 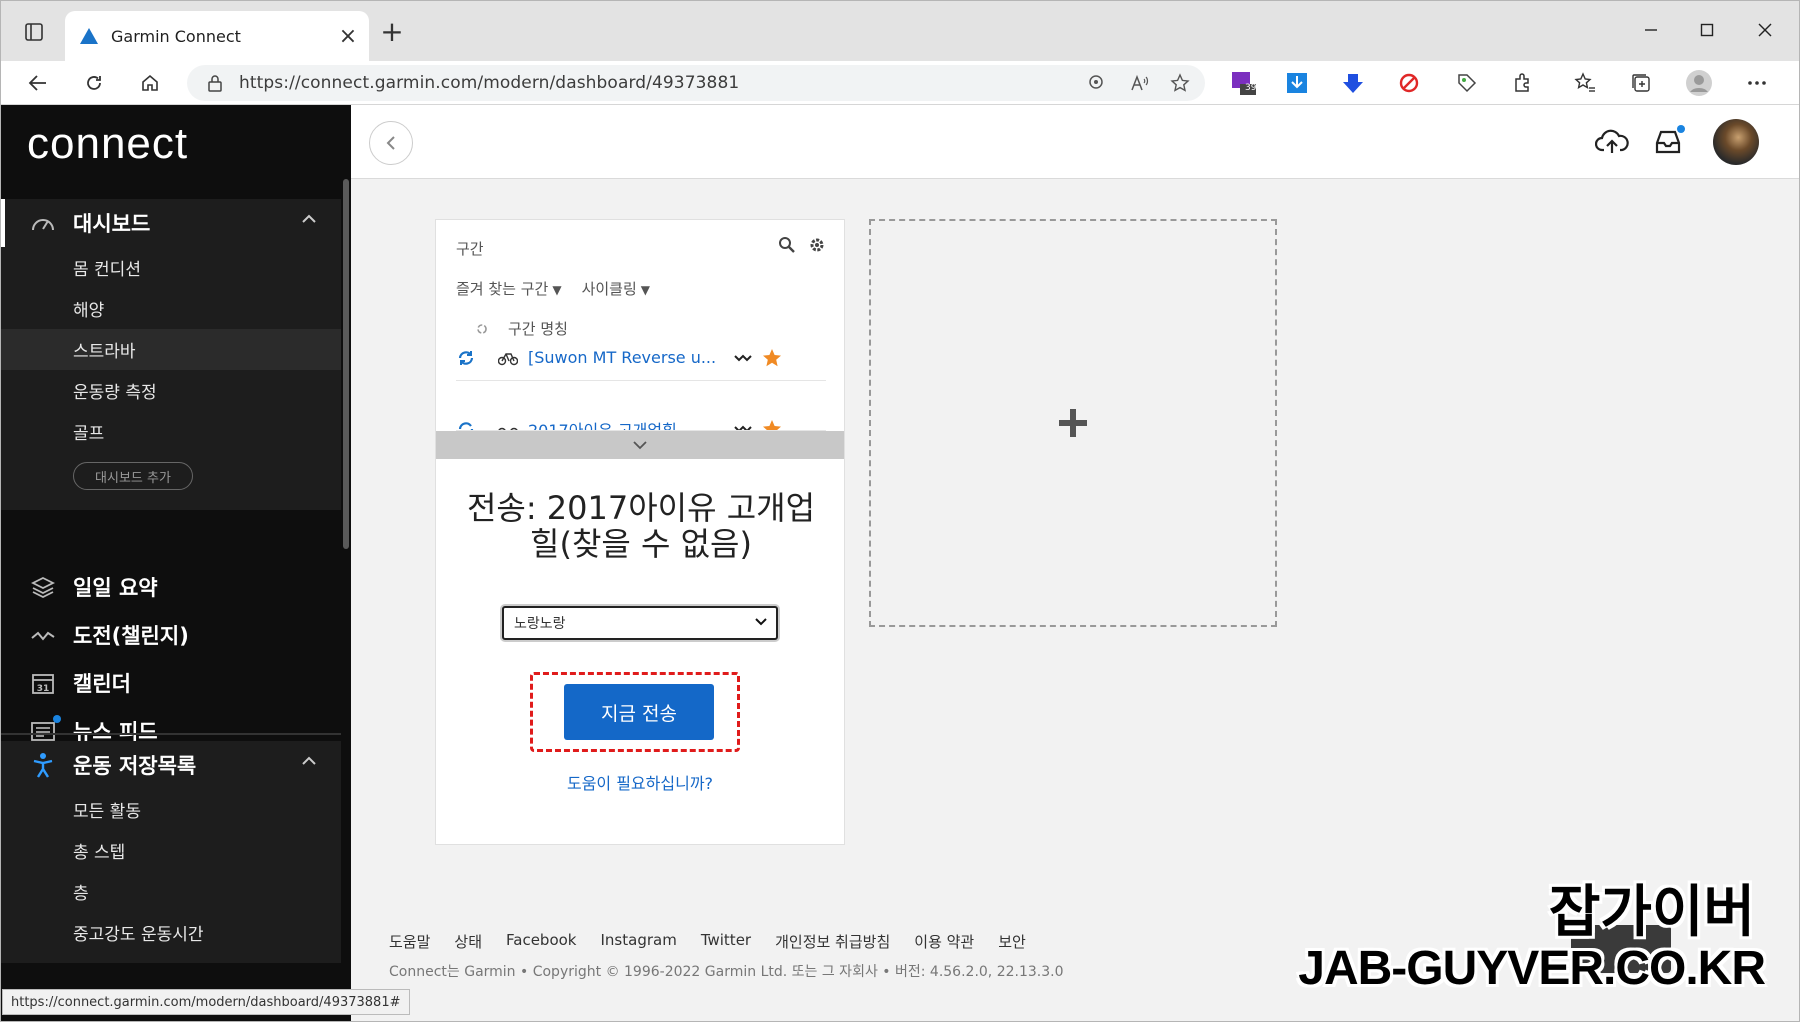 I want to click on footer-link-facebook: Facebook, so click(x=541, y=941).